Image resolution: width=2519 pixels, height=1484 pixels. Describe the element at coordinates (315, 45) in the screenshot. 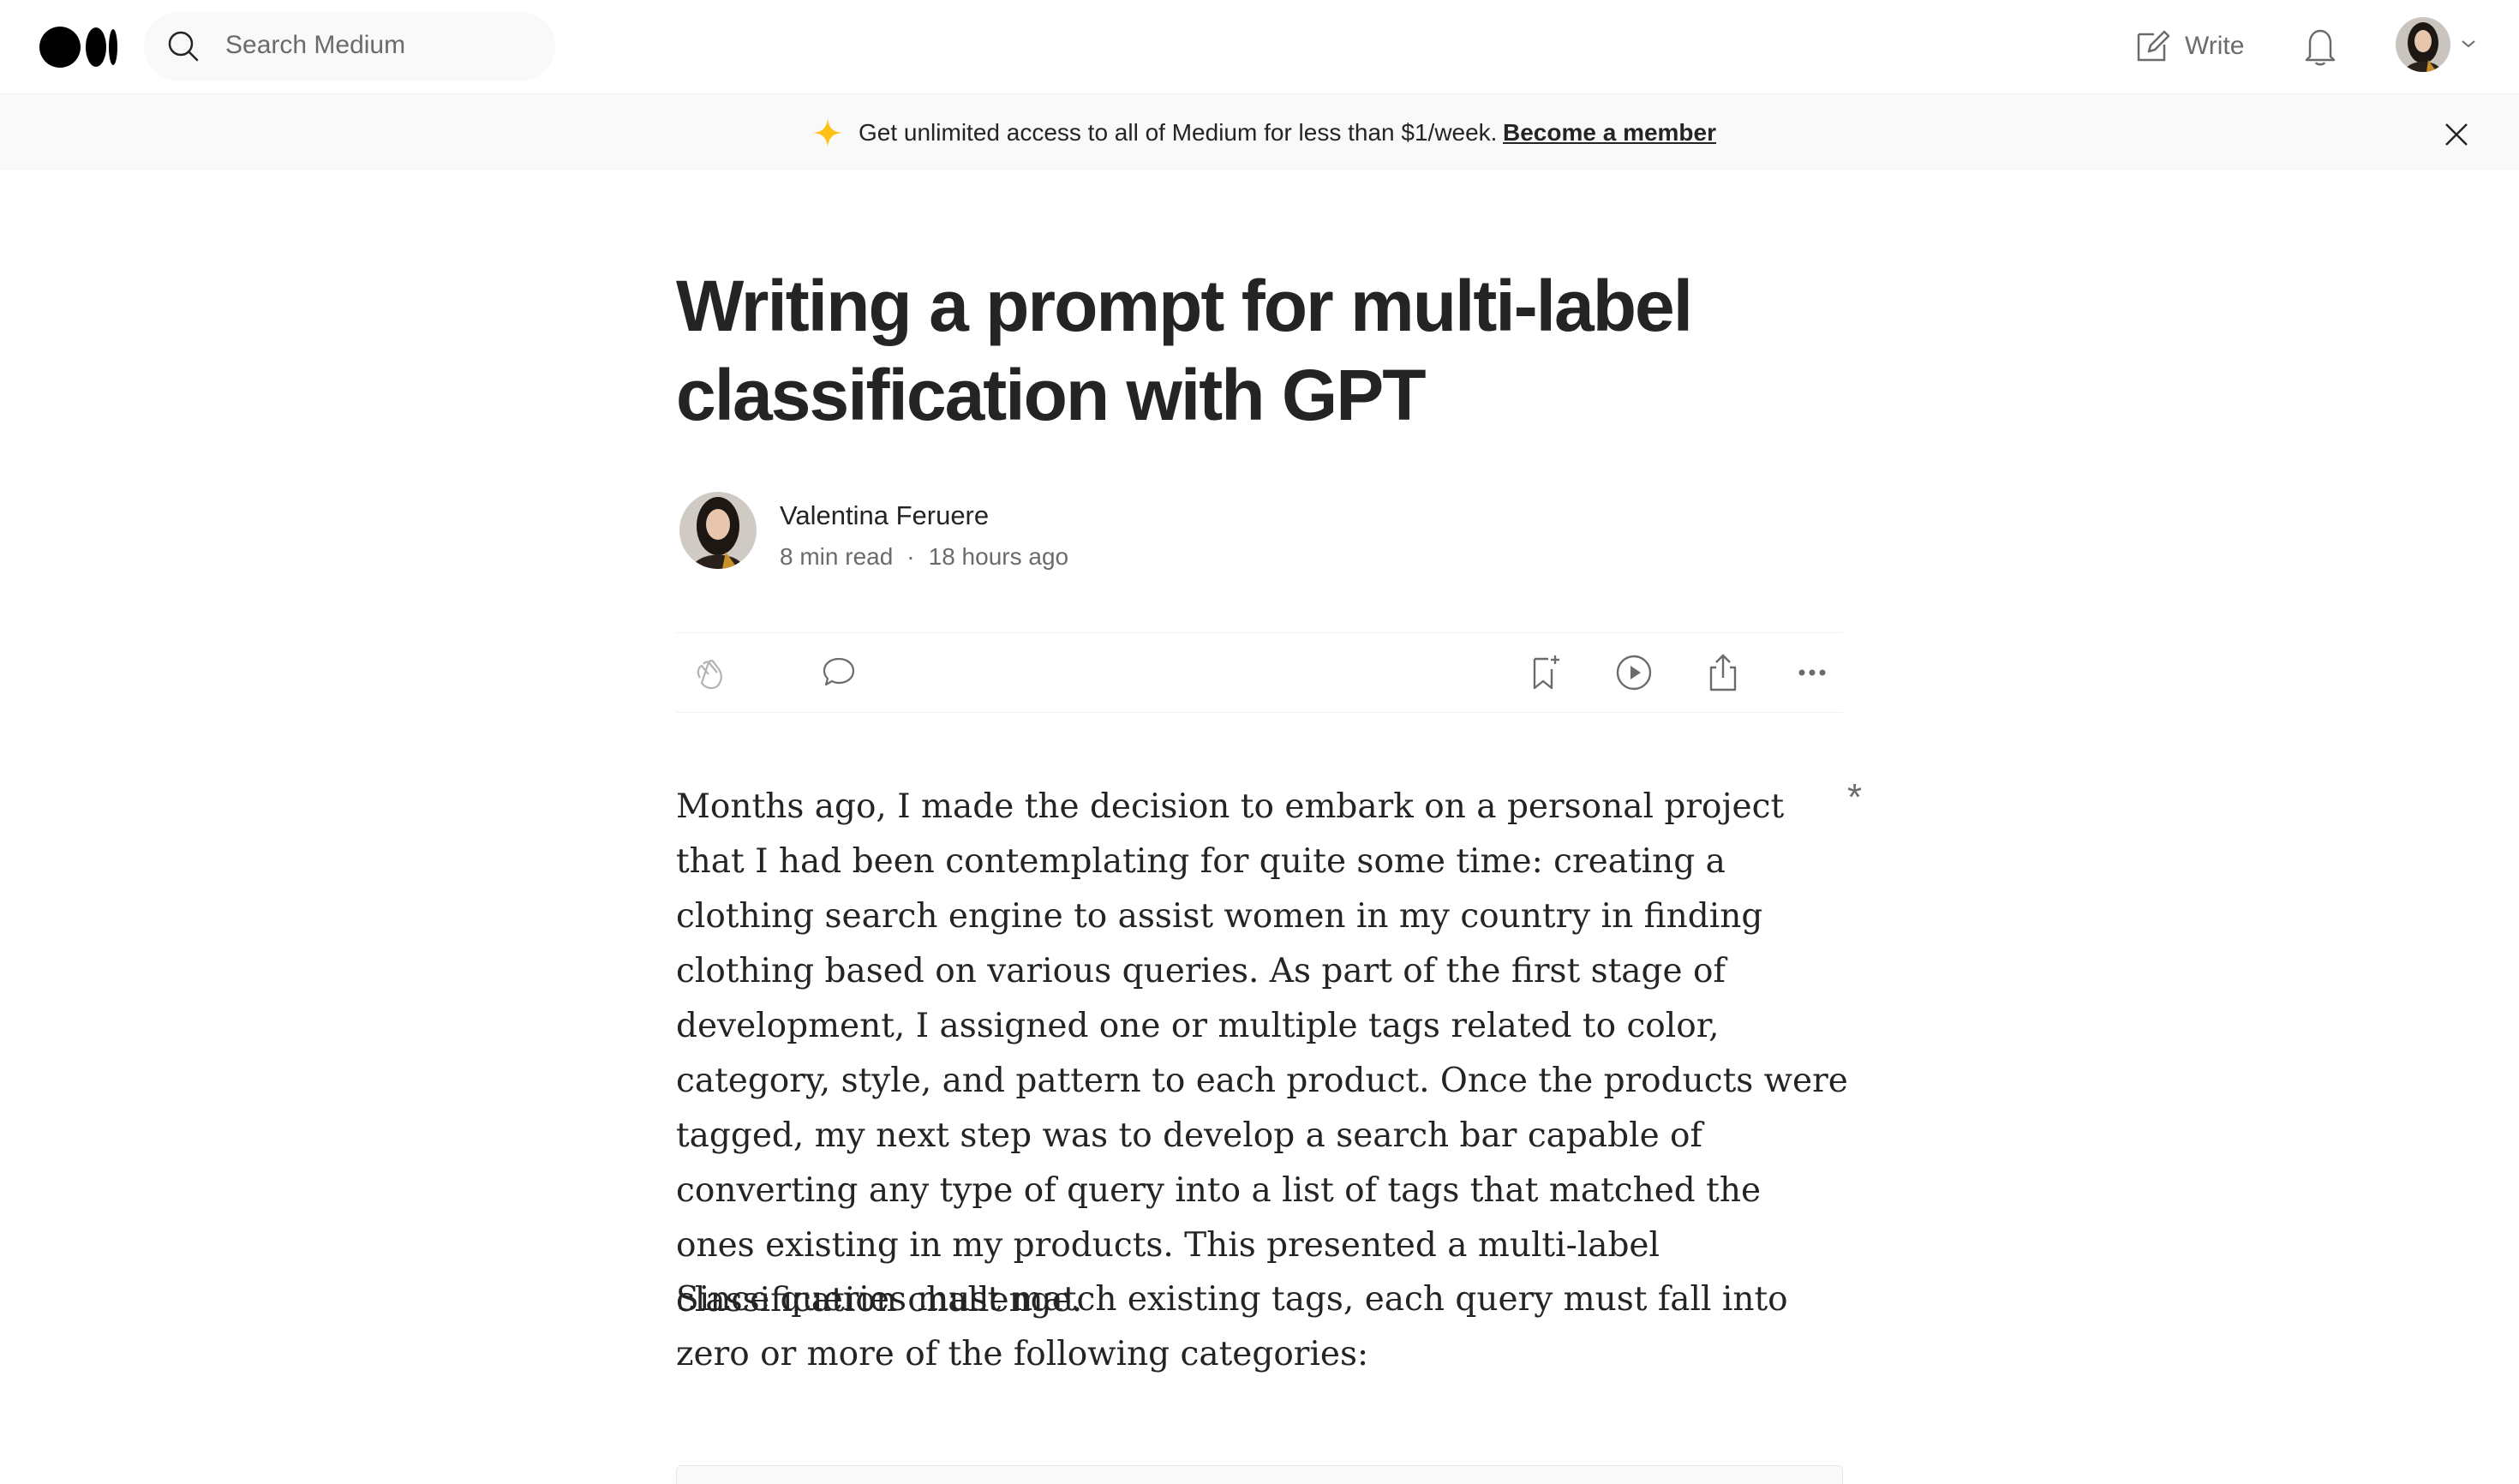

I see `search-input: Search Medium` at that location.